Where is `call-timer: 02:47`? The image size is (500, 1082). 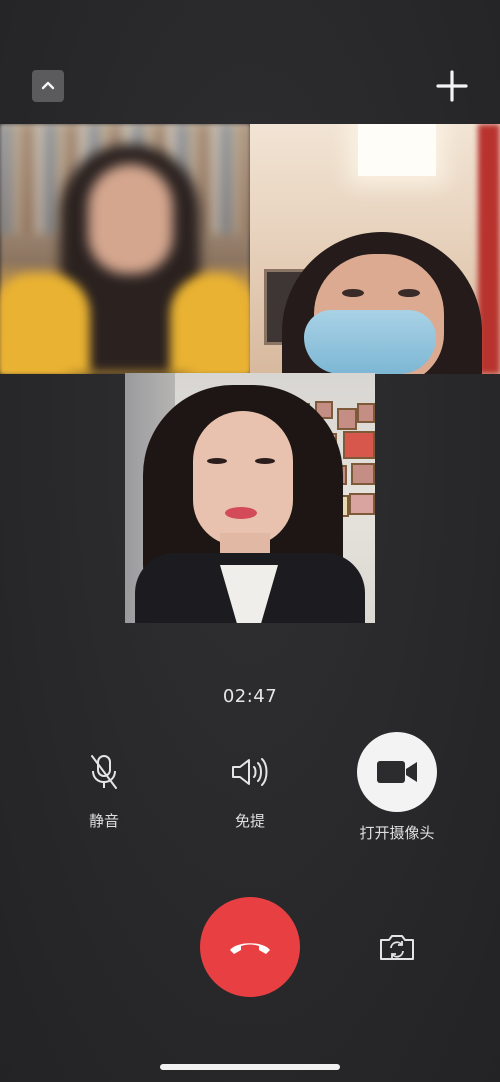 call-timer: 02:47 is located at coordinates (250, 696).